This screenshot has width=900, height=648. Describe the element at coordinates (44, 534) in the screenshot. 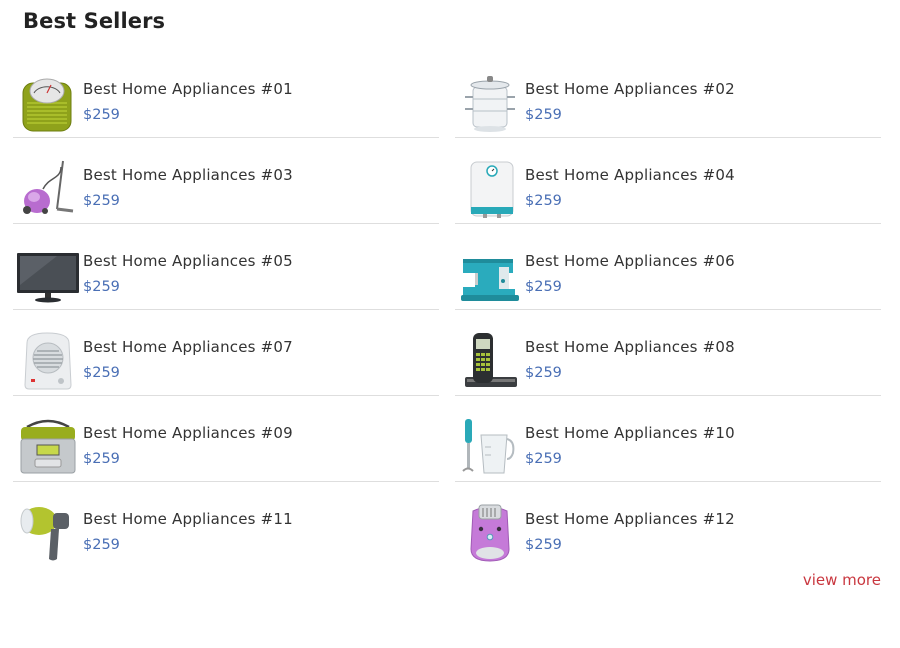

I see `hair-dryer-icon` at that location.